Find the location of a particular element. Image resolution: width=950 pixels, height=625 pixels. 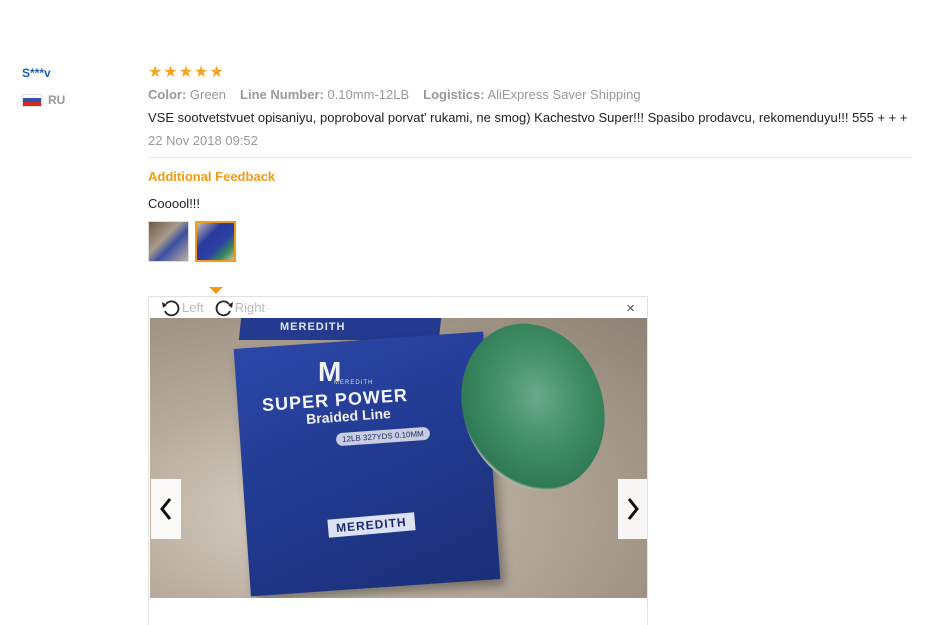

russia-flag-icon is located at coordinates (32, 100).